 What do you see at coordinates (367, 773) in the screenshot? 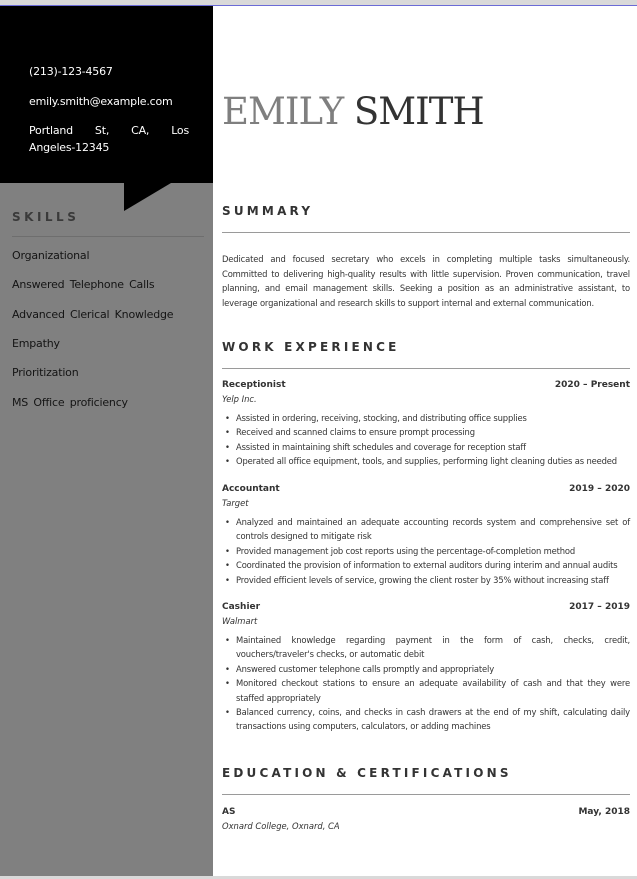
I see `education-heading: EDUCATION & CERTIFICATIONS` at bounding box center [367, 773].